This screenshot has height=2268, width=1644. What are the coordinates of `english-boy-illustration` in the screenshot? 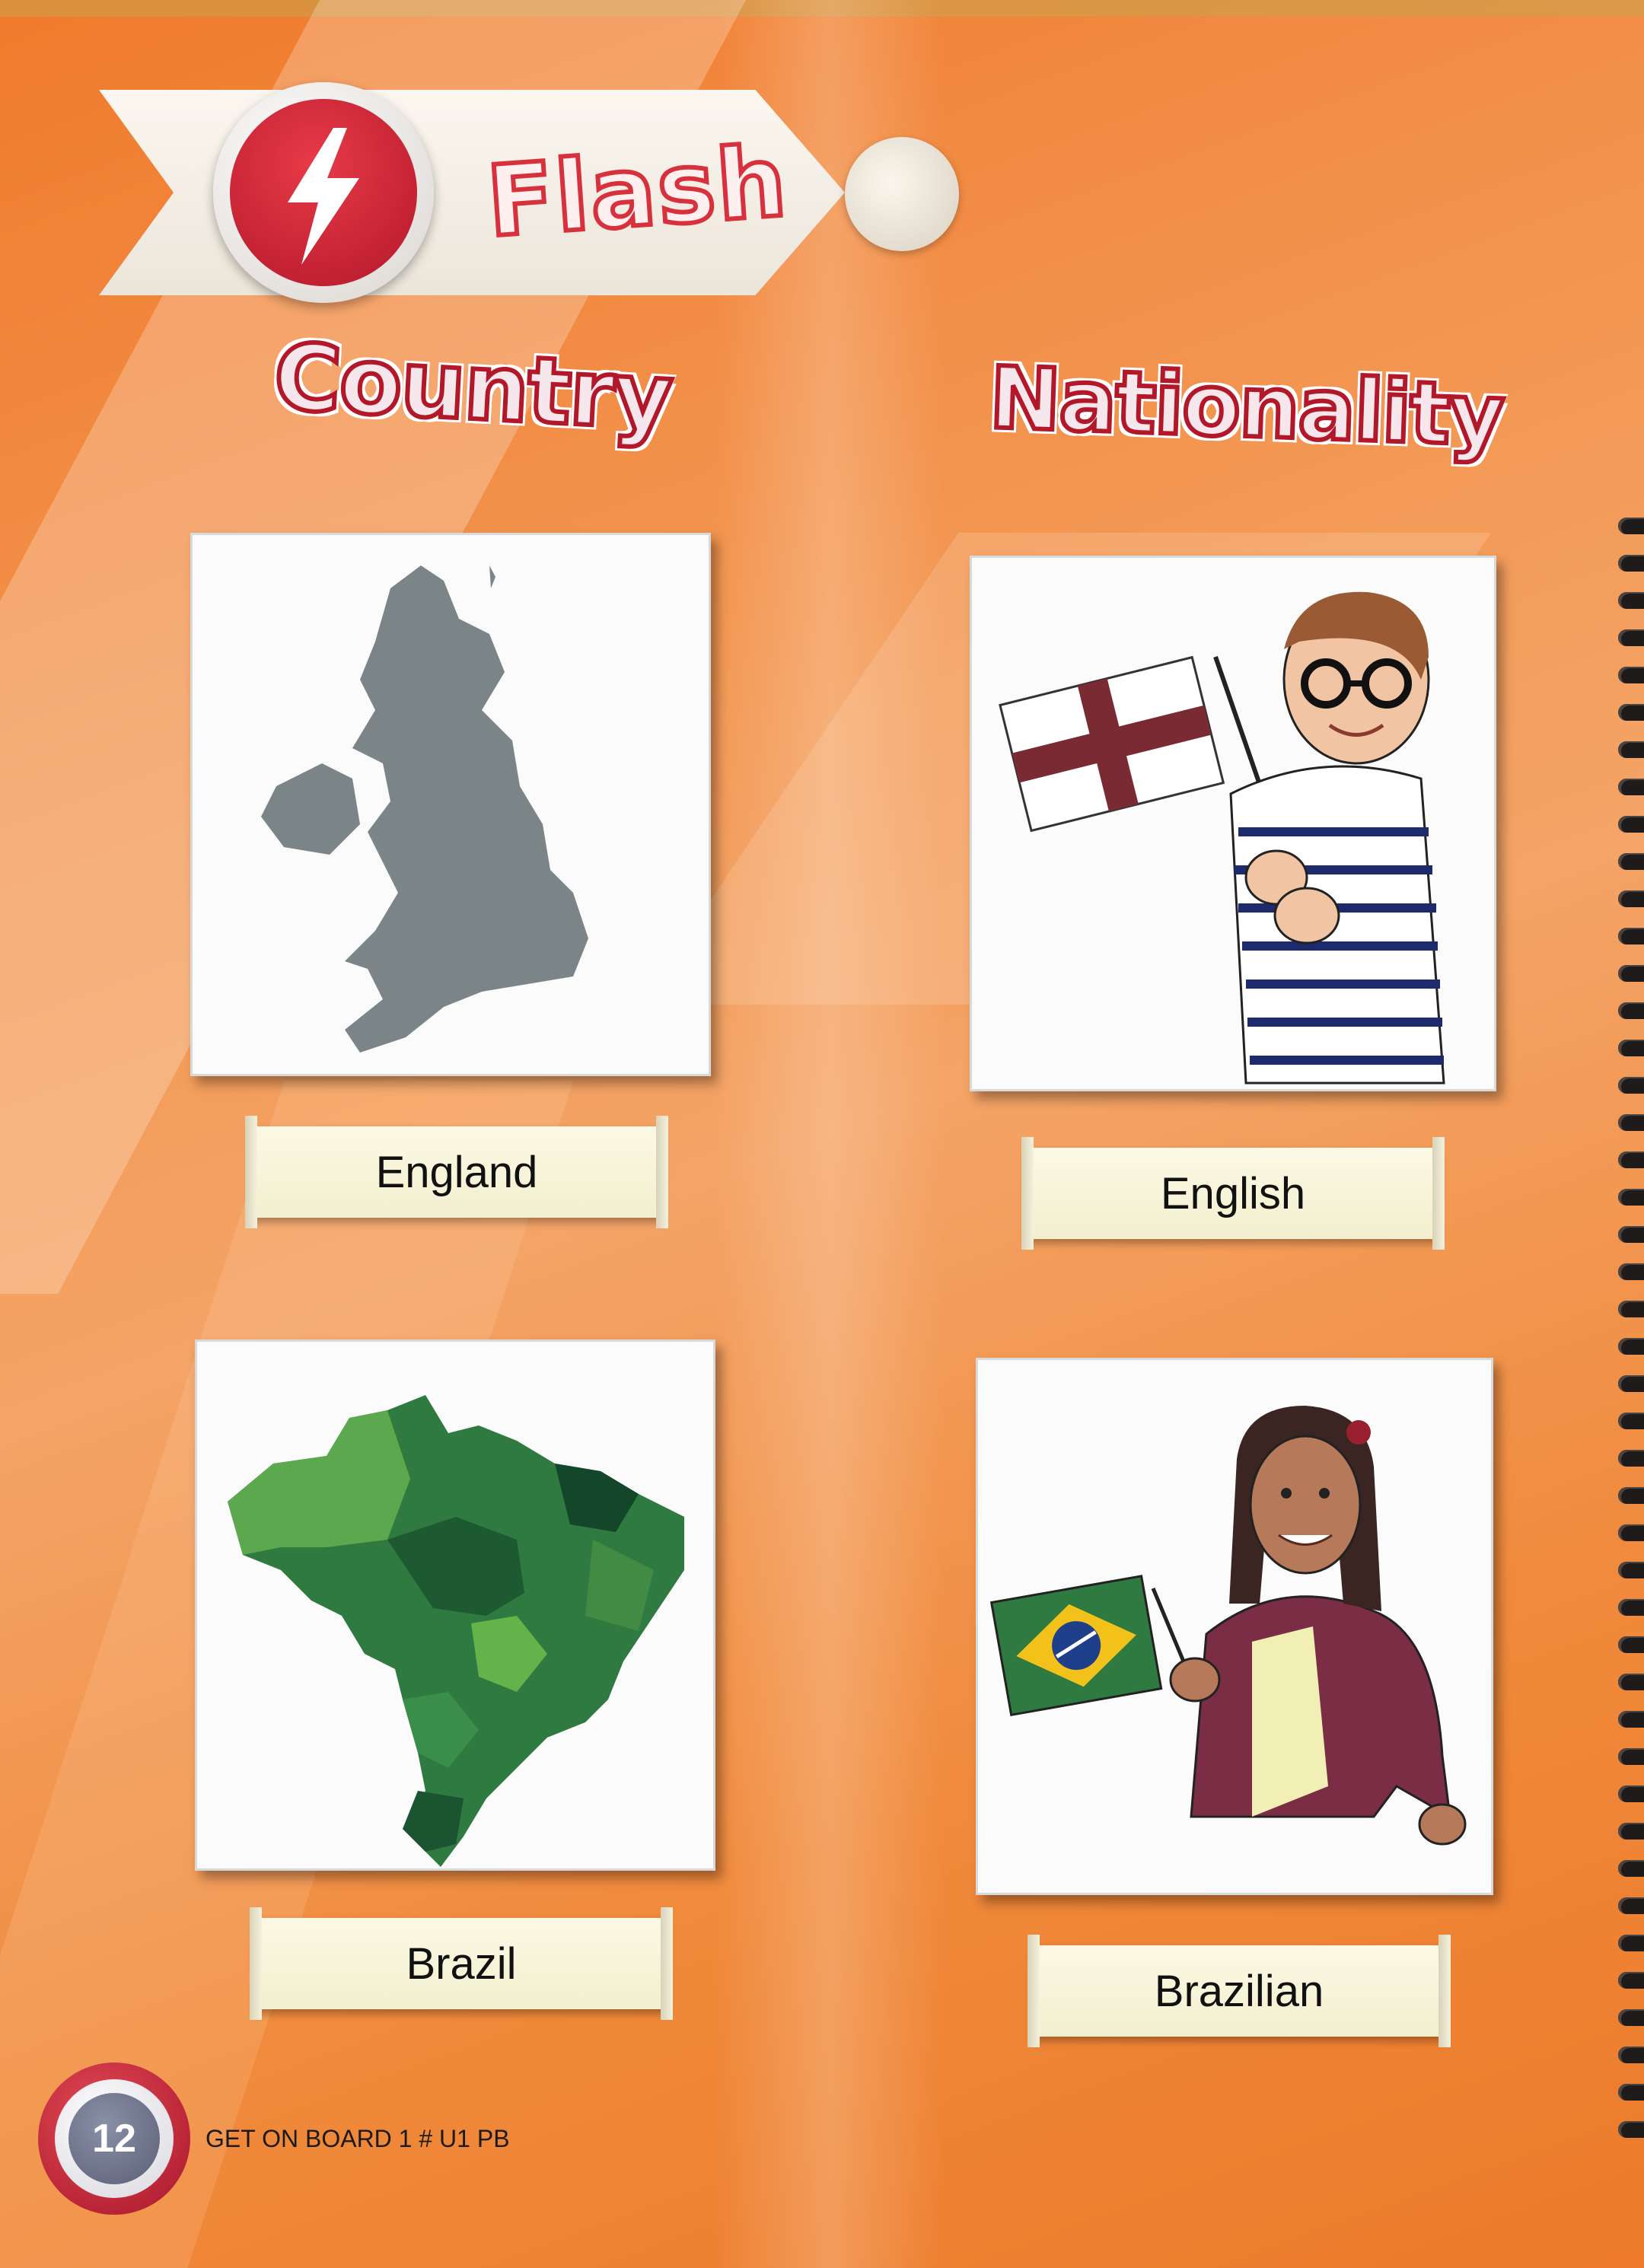 It's located at (1222, 838).